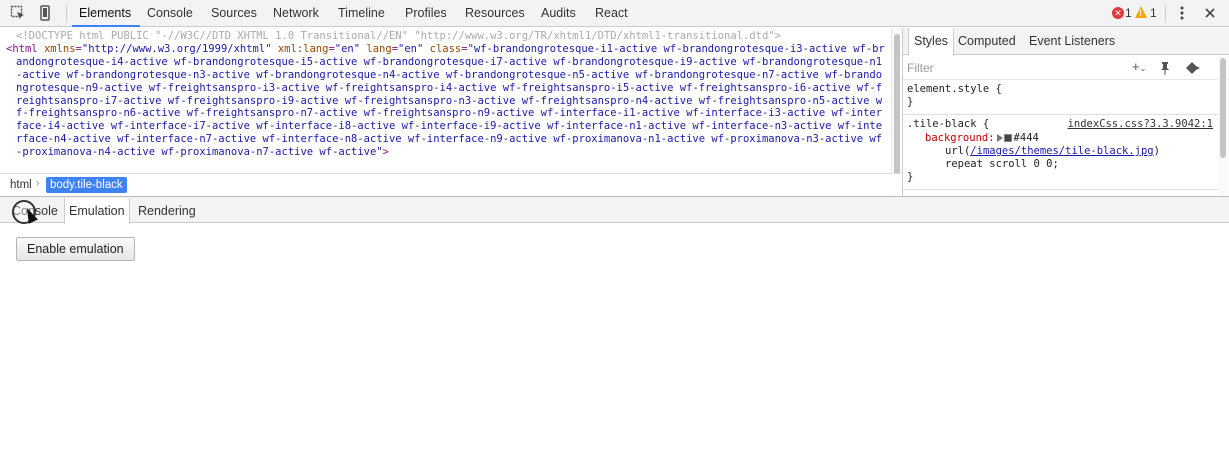  What do you see at coordinates (960, 138) in the screenshot?
I see `background-property: background:` at bounding box center [960, 138].